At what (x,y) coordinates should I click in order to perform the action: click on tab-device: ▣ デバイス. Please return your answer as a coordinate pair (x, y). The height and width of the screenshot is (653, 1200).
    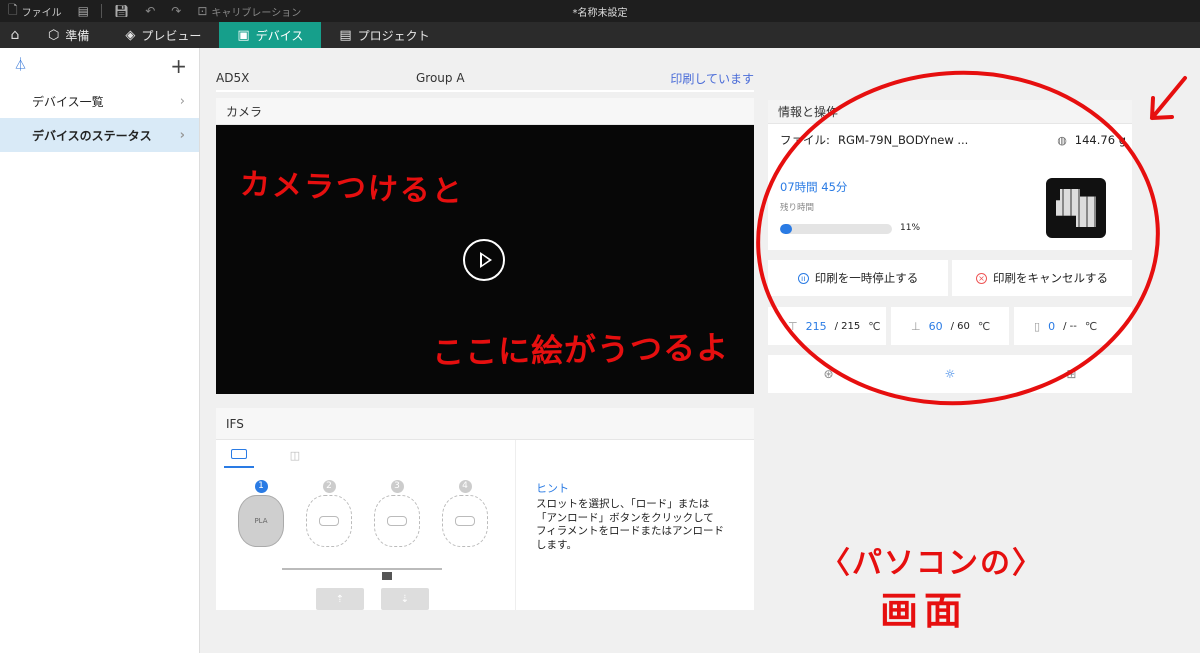
    Looking at the image, I should click on (270, 35).